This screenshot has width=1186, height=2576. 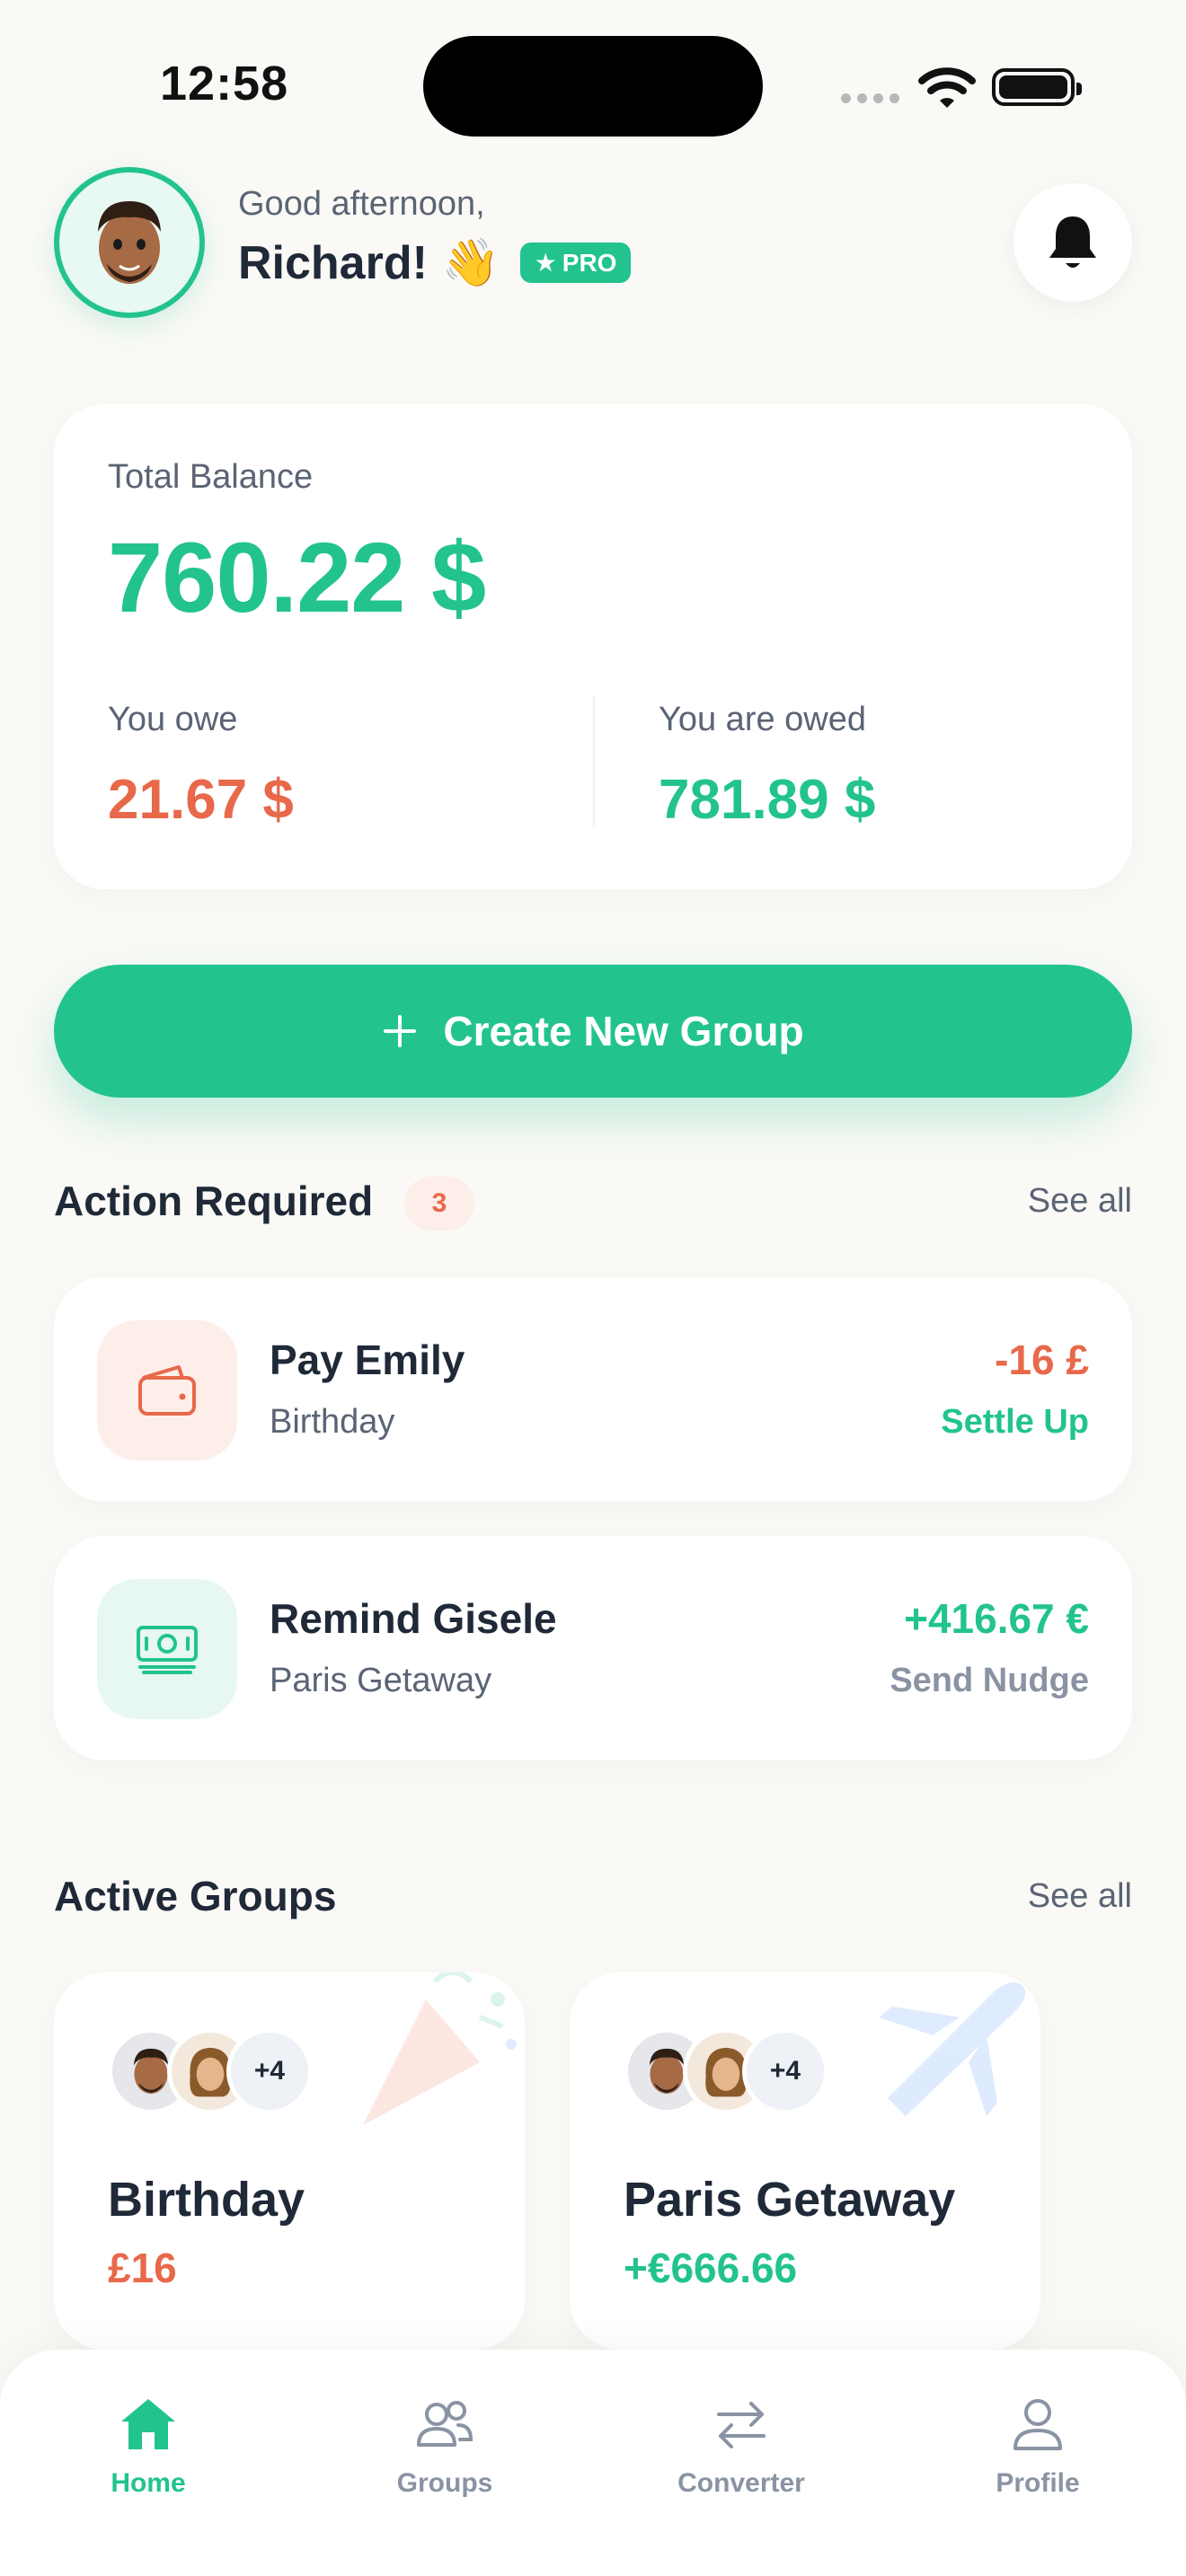 What do you see at coordinates (367, 1360) in the screenshot?
I see `action-title: Pay Emily` at bounding box center [367, 1360].